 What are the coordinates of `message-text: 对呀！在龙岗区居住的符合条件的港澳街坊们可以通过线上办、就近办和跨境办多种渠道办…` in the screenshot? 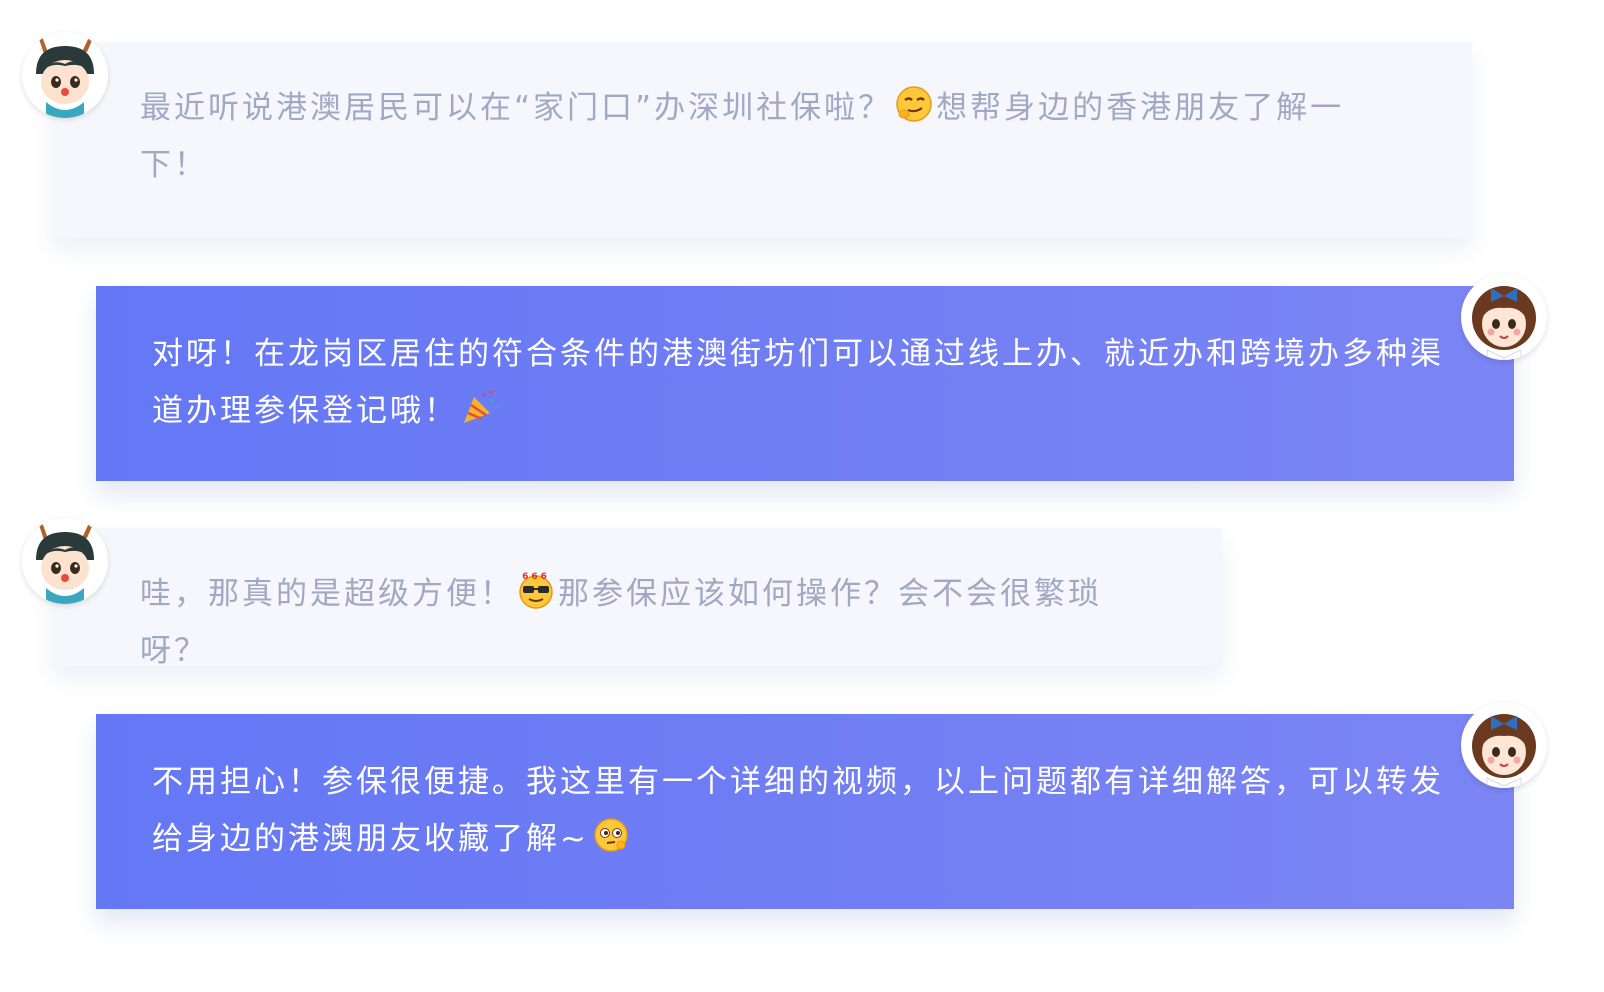 It's located at (798, 382).